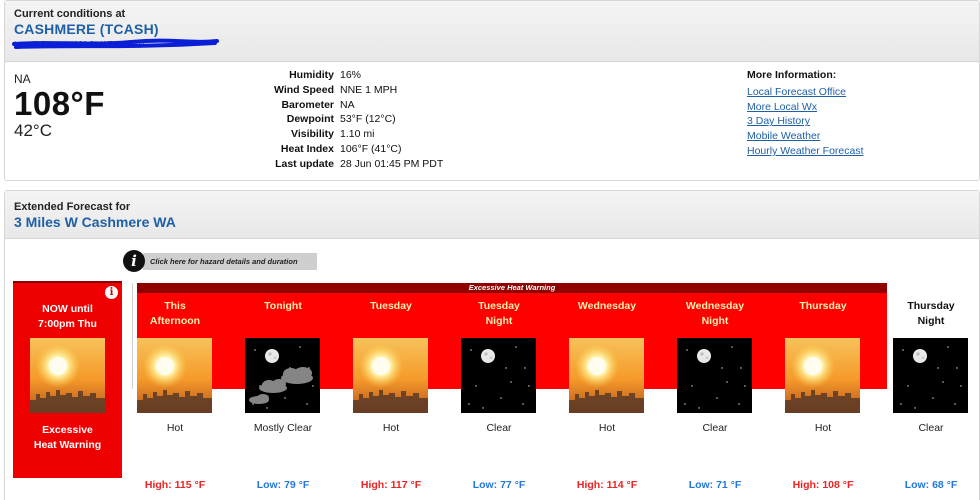  Describe the element at coordinates (175, 321) in the screenshot. I see `period-name-line2: Afternoon` at that location.